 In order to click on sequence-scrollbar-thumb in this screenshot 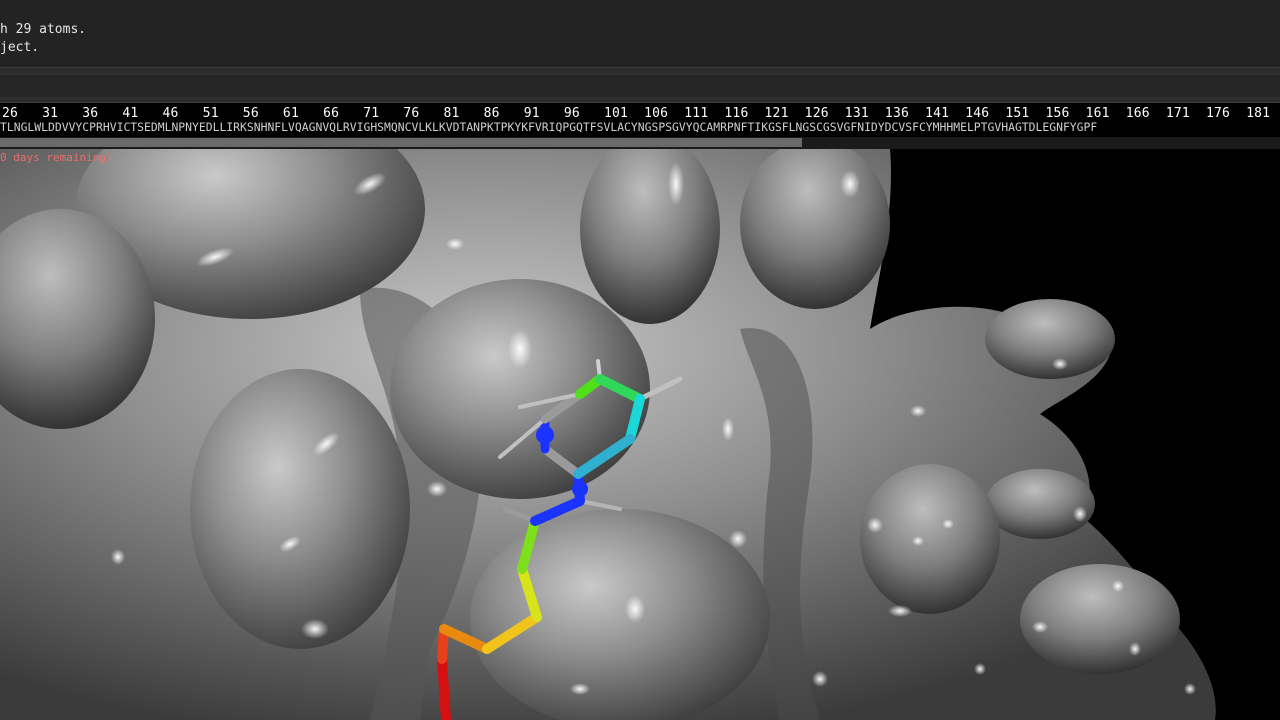, I will do `click(401, 142)`.